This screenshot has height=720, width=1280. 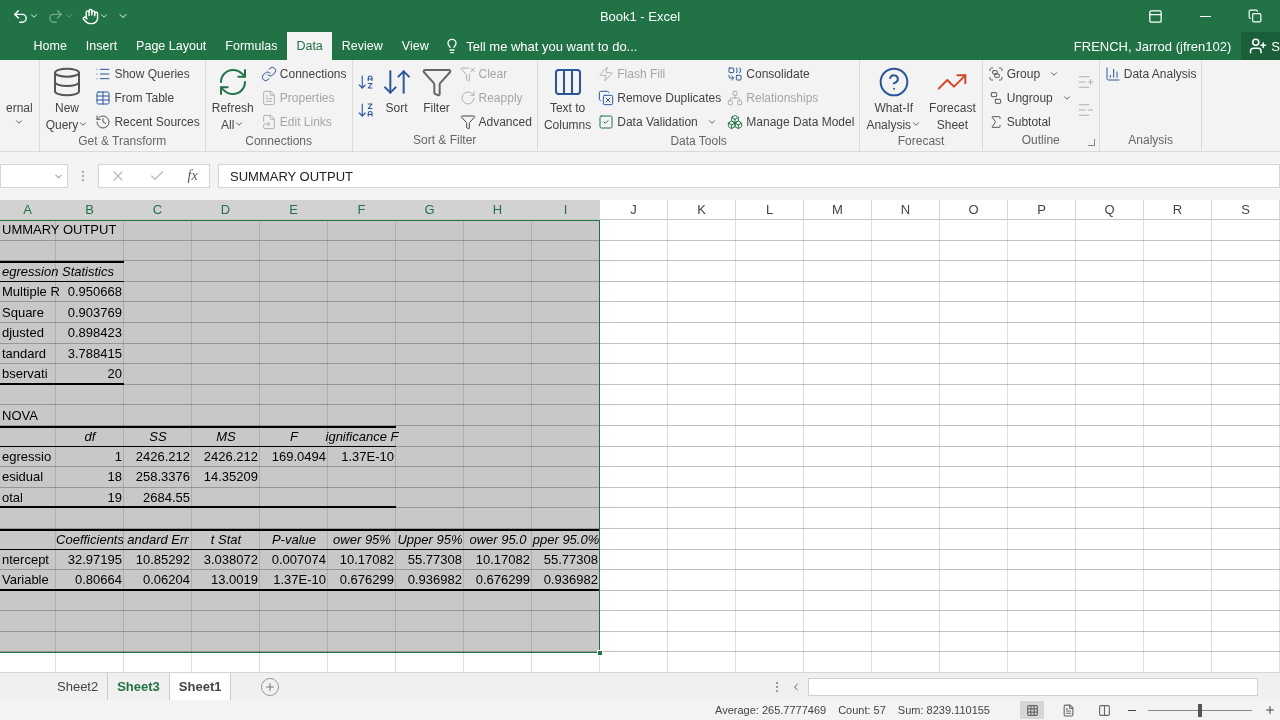 I want to click on cell-text: Upper 95%, so click(x=430, y=540).